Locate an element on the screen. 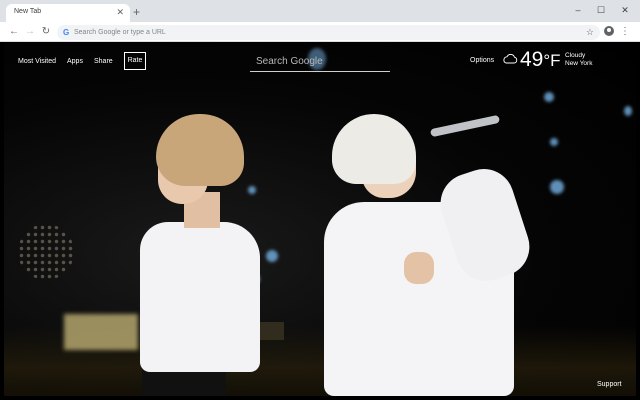 This screenshot has width=640, height=400. cloud-icon is located at coordinates (510, 59).